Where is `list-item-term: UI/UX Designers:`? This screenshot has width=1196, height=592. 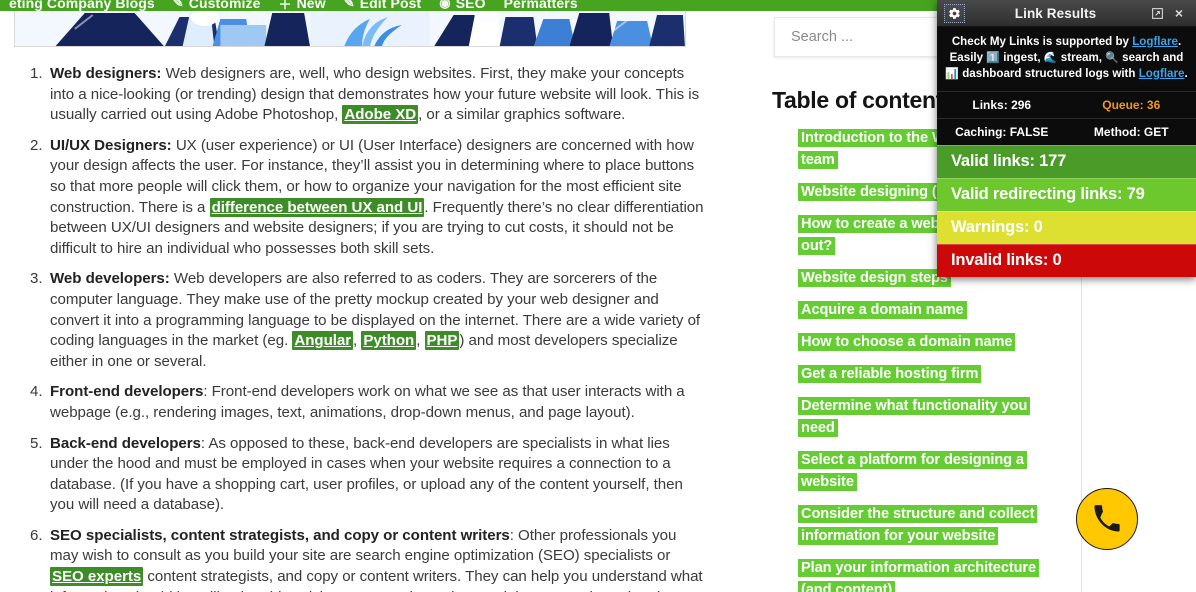
list-item-term: UI/UX Designers: is located at coordinates (111, 145).